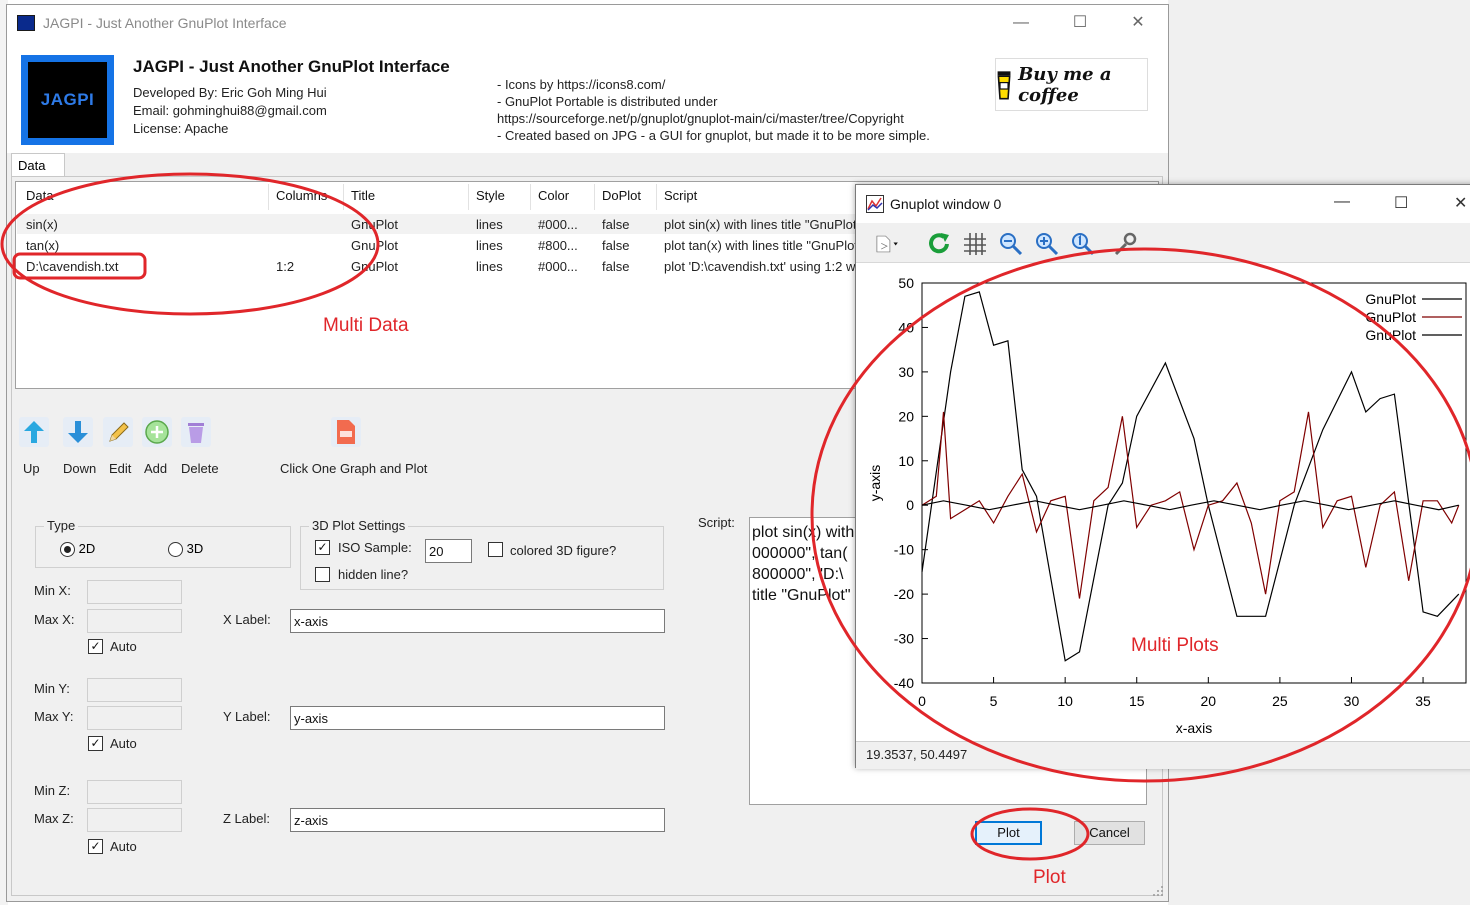 The image size is (1470, 905). I want to click on document-export-icon, so click(887, 244).